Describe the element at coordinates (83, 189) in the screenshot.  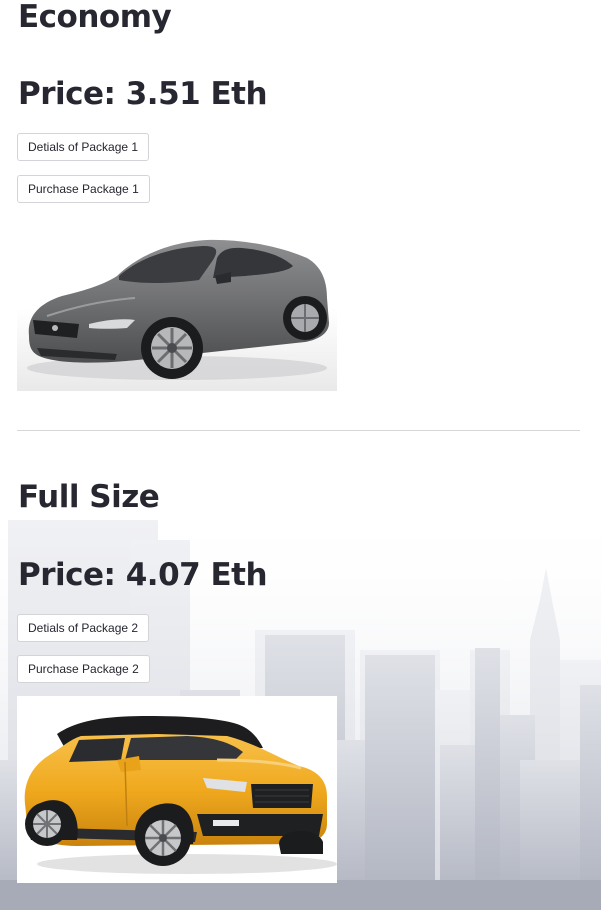
I see `purchase-package-1-button: Purchase Package 1` at that location.